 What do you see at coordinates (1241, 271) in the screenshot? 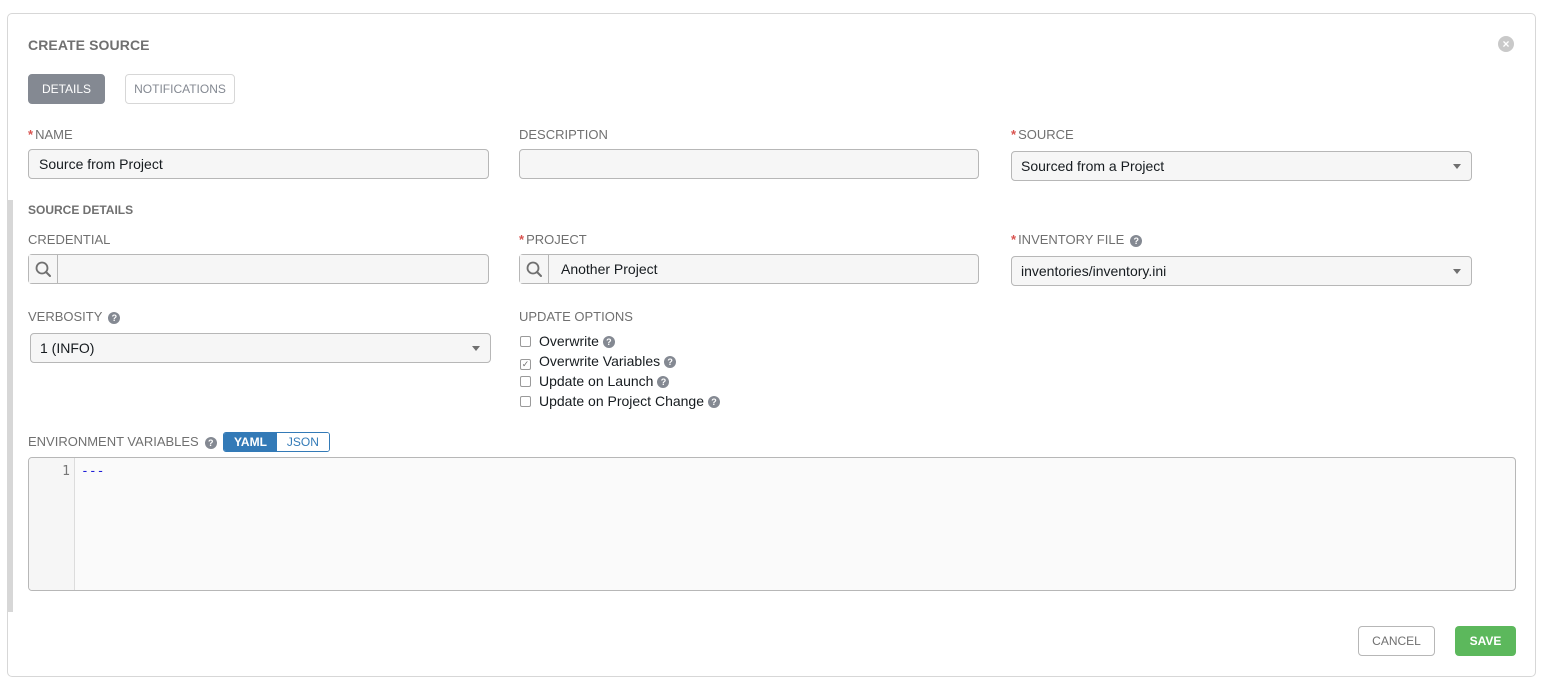
I see `inventory-file-select: inventories/inventory.ini` at bounding box center [1241, 271].